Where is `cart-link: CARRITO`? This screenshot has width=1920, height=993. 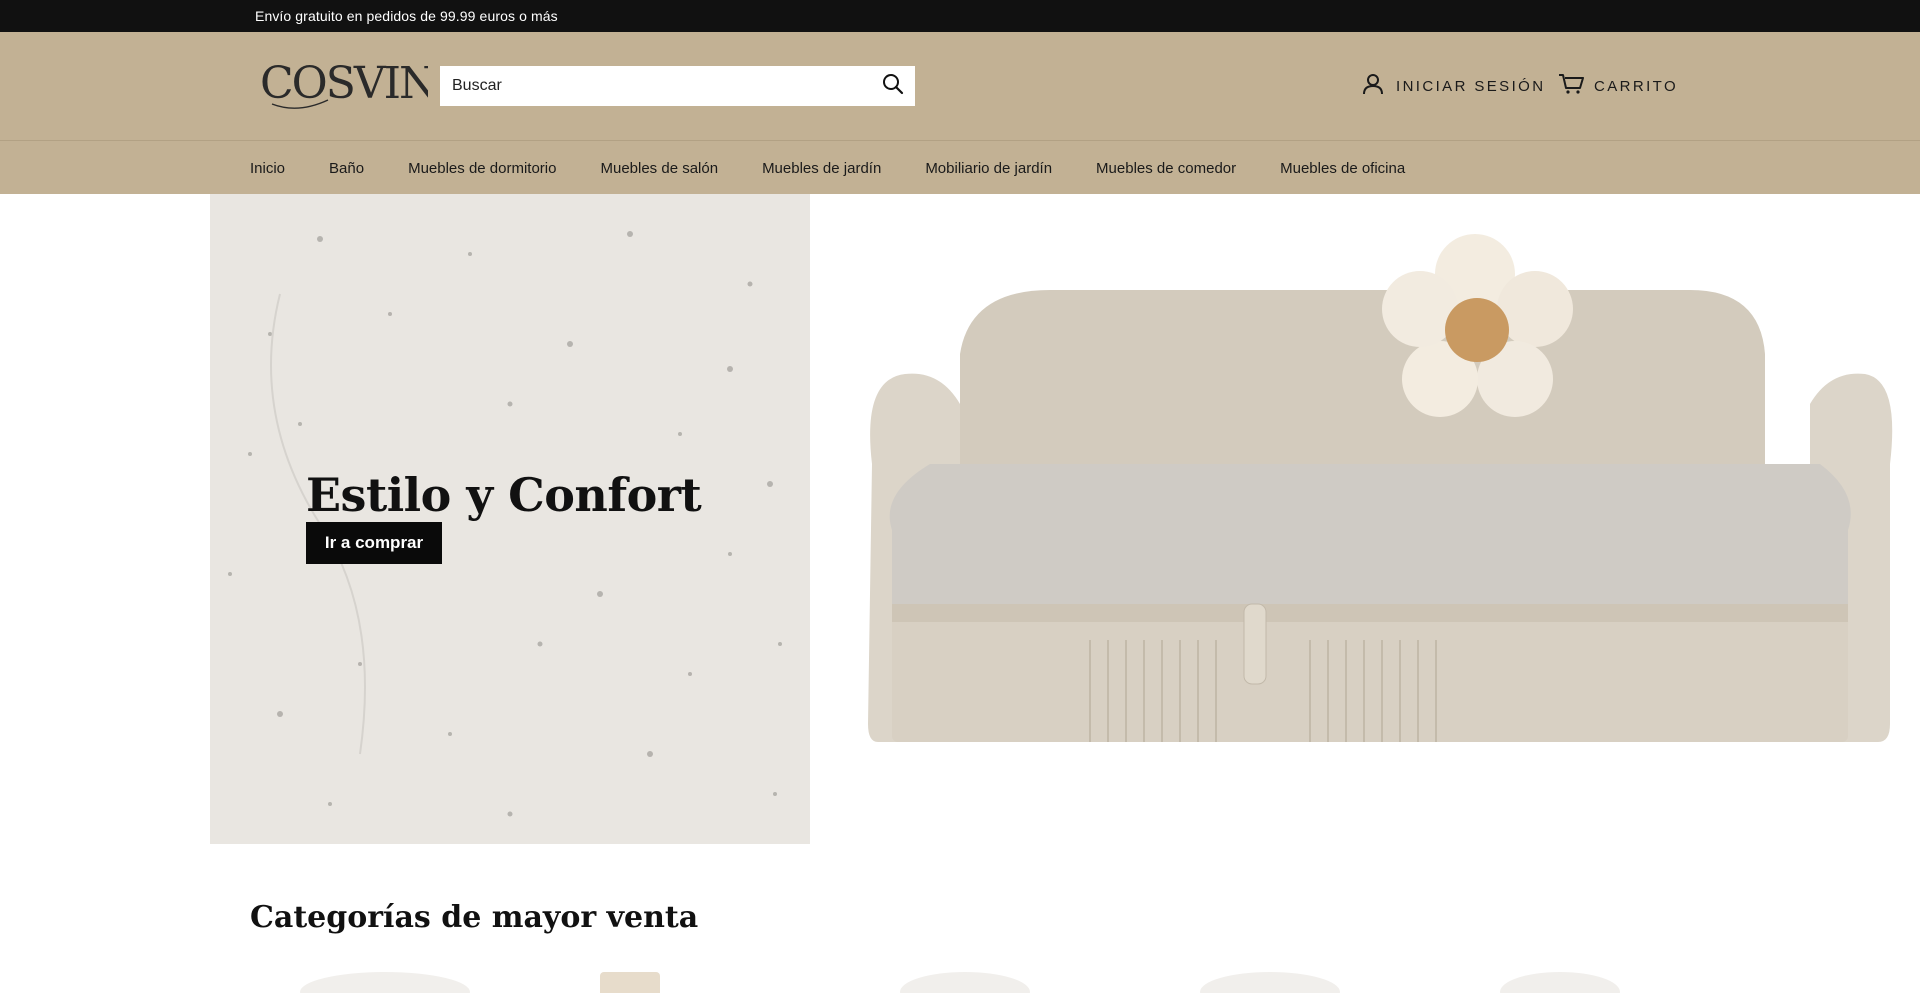
cart-link: CARRITO is located at coordinates (1618, 86).